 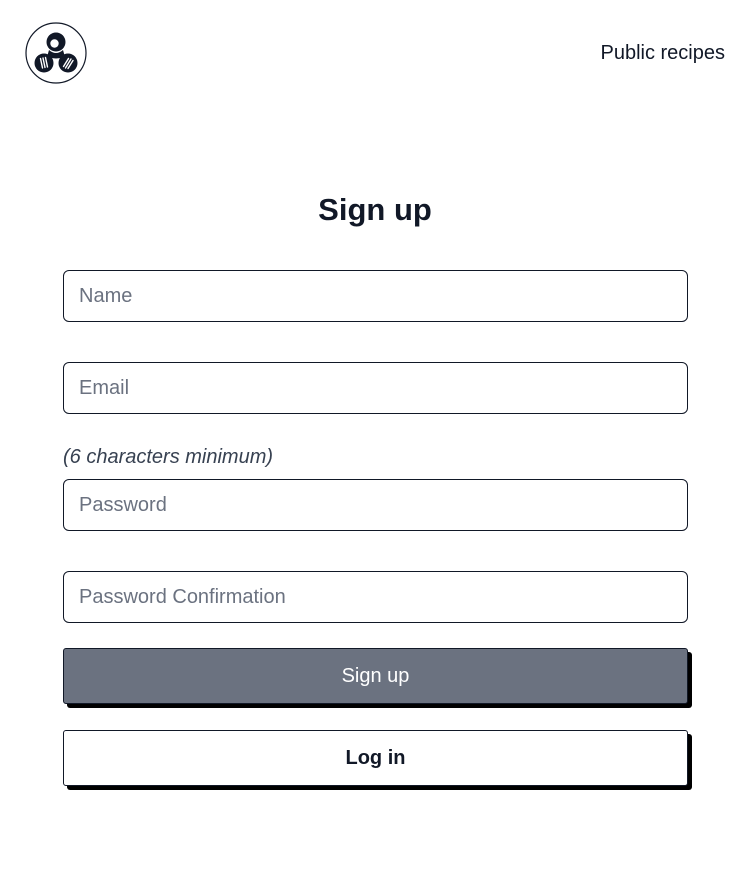 I want to click on email-input, so click(x=375, y=388).